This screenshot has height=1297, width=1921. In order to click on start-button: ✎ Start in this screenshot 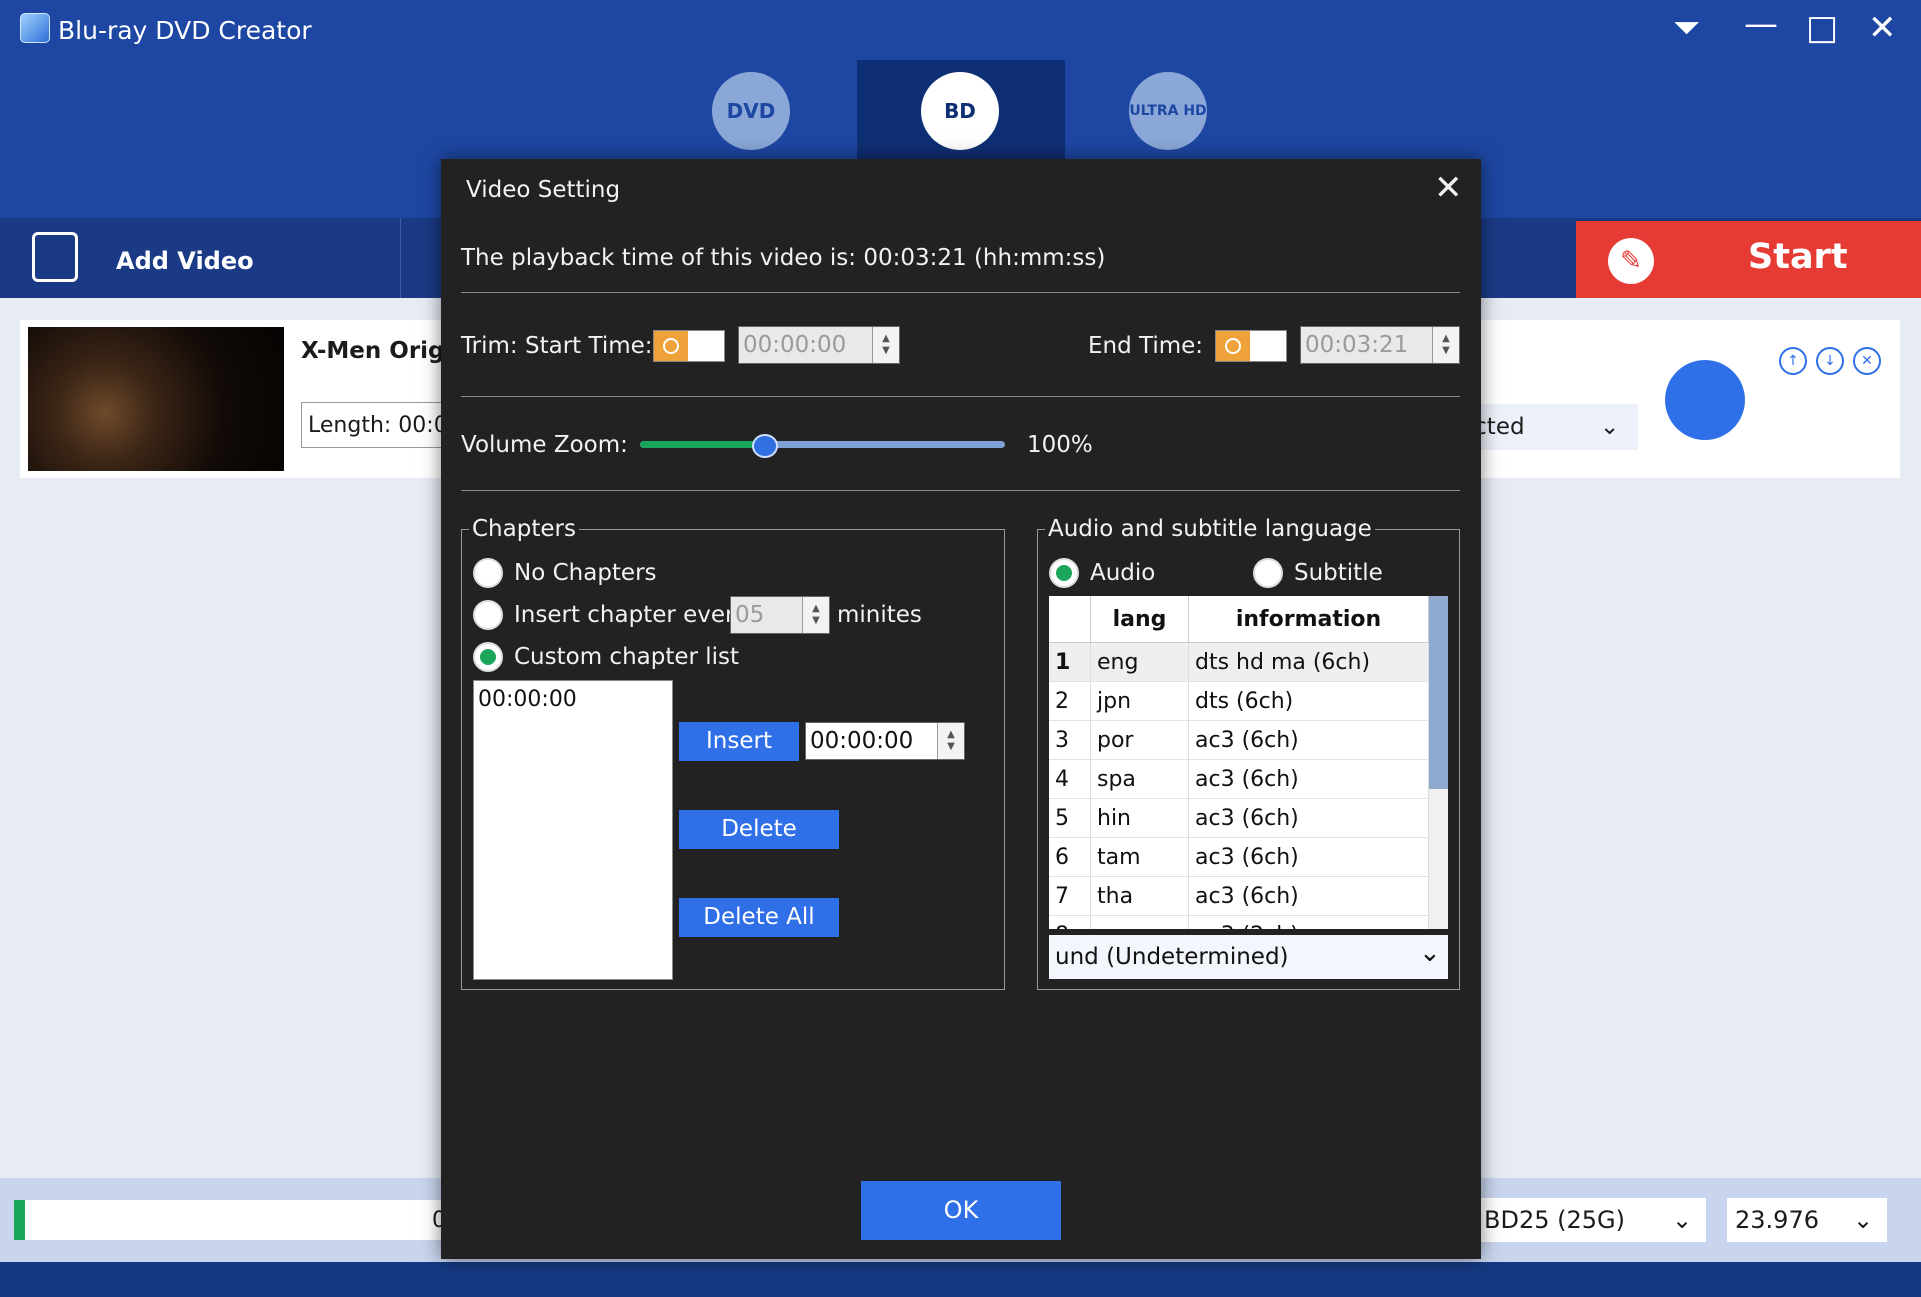, I will do `click(1748, 259)`.